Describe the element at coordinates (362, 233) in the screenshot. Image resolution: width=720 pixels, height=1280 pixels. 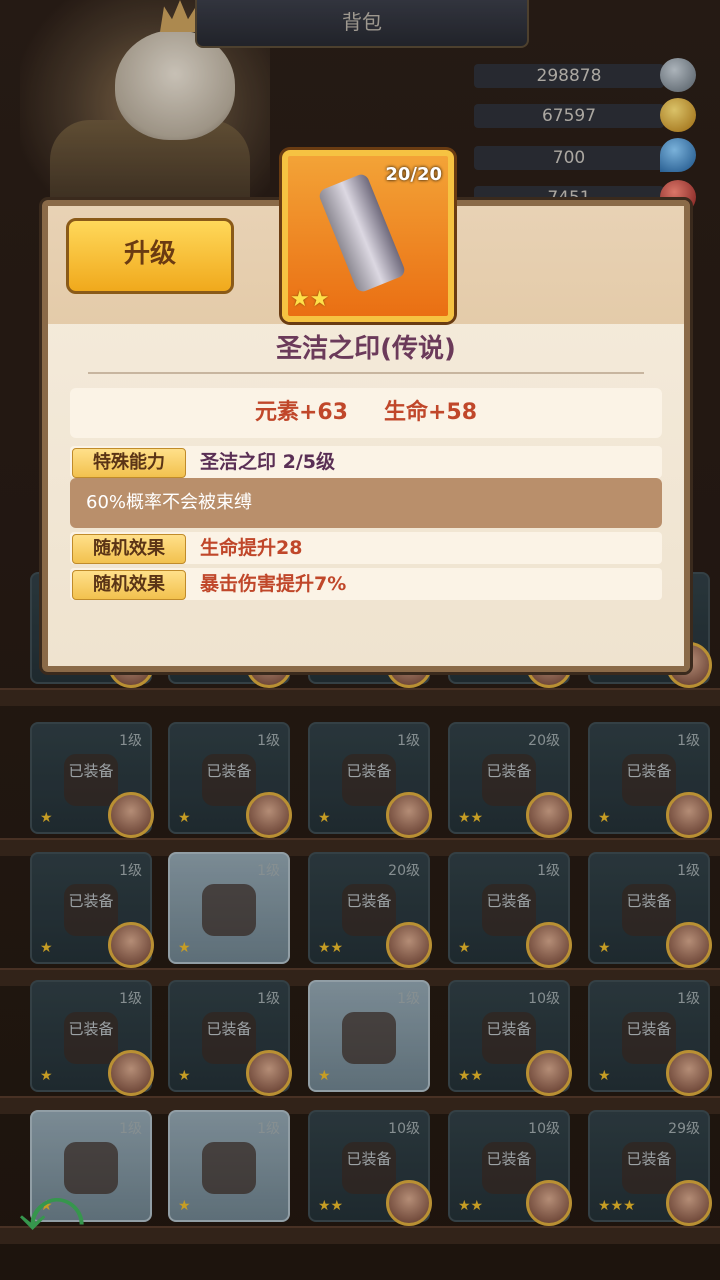
I see `item-blade-icon` at that location.